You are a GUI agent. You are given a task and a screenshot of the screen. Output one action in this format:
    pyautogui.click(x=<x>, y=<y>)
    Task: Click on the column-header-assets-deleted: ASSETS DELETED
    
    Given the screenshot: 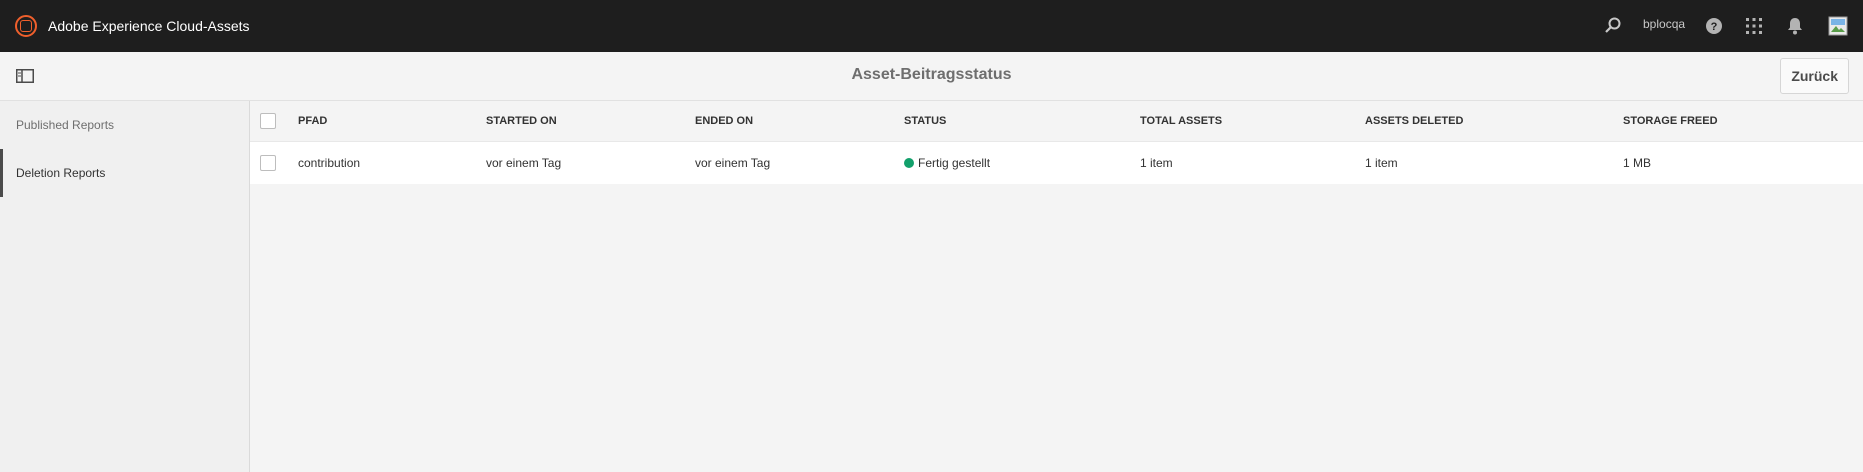 What is the action you would take?
    pyautogui.click(x=1414, y=121)
    